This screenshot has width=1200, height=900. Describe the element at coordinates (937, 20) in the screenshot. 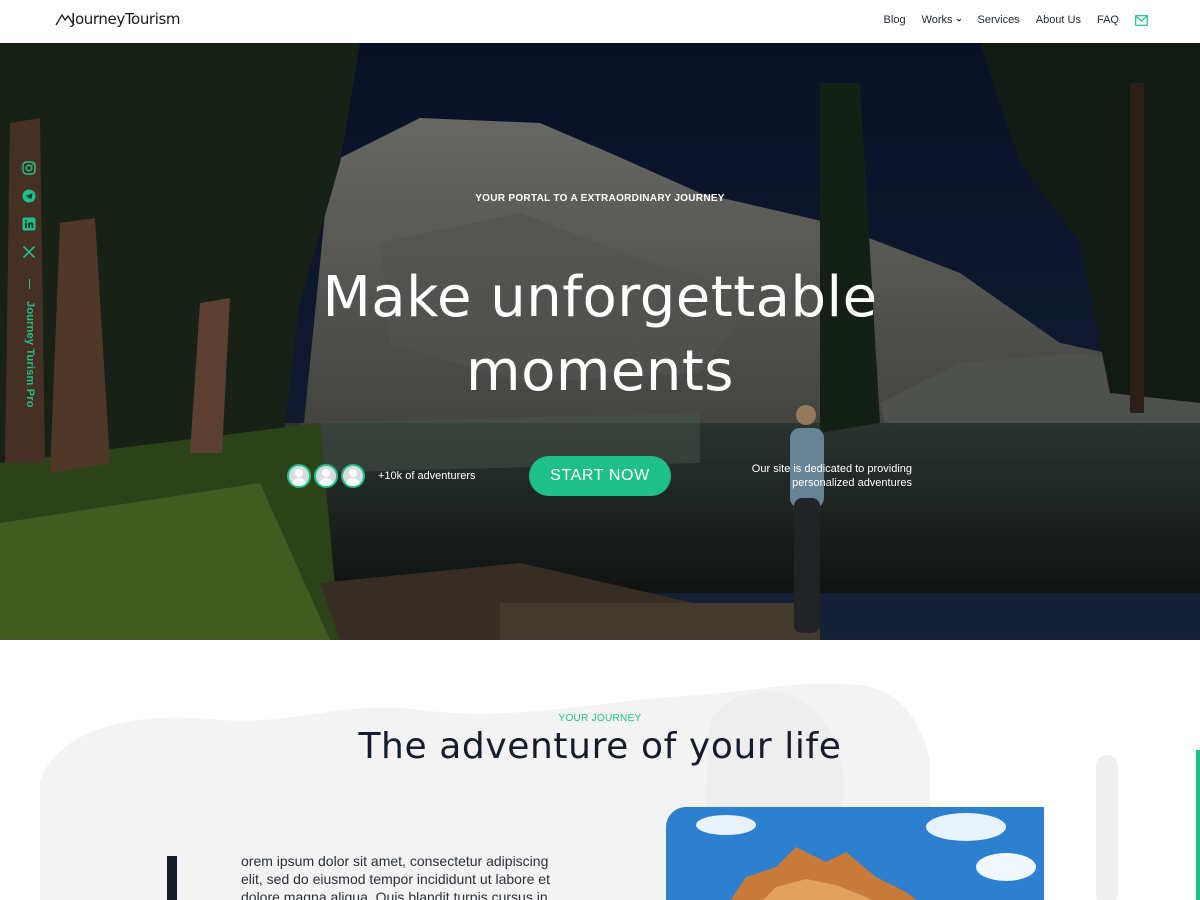

I see `nav-works-label: Works` at that location.